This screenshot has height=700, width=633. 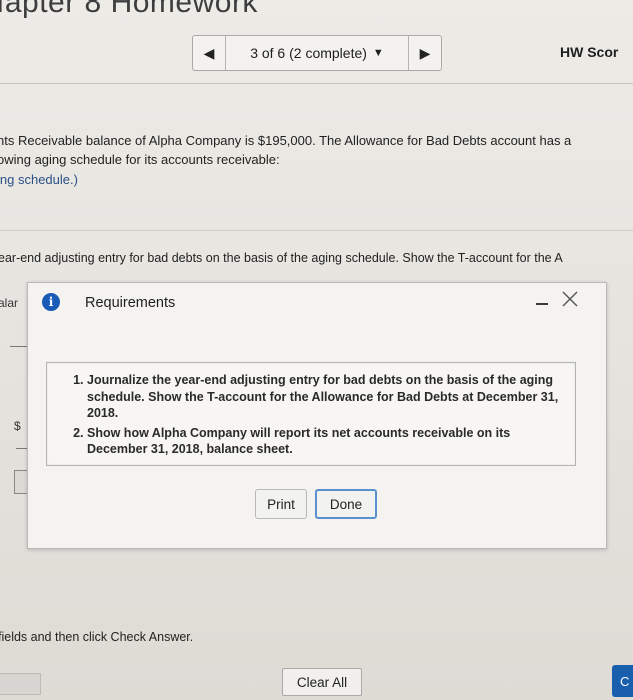 I want to click on dollar-sign: $, so click(x=17, y=426).